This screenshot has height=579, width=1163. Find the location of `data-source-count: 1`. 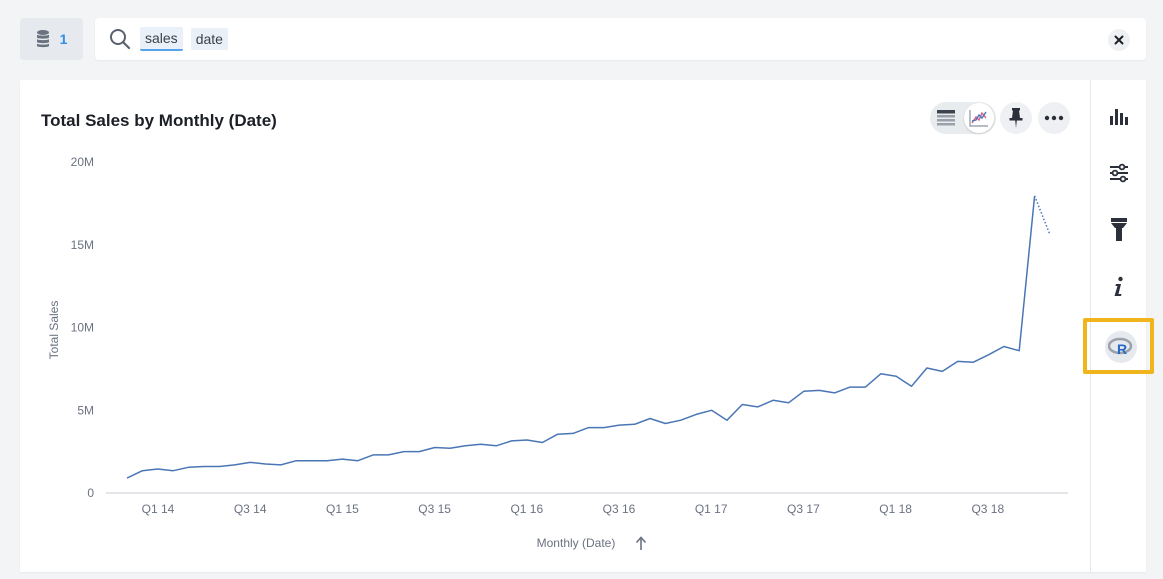

data-source-count: 1 is located at coordinates (63, 39).